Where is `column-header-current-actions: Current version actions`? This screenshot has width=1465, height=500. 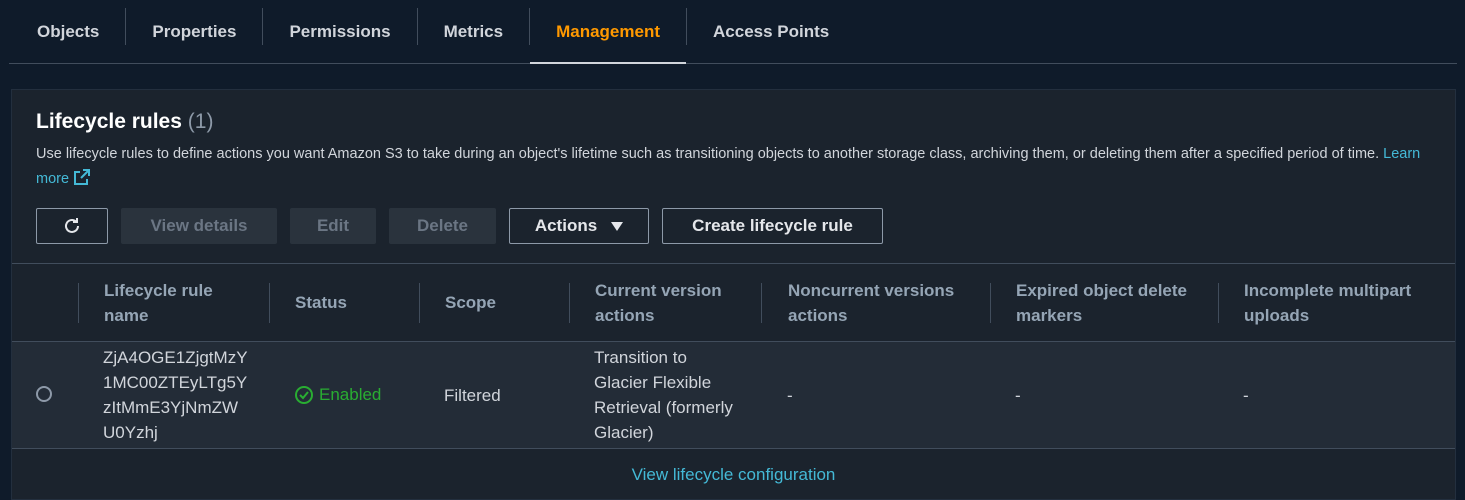 column-header-current-actions: Current version actions is located at coordinates (675, 302).